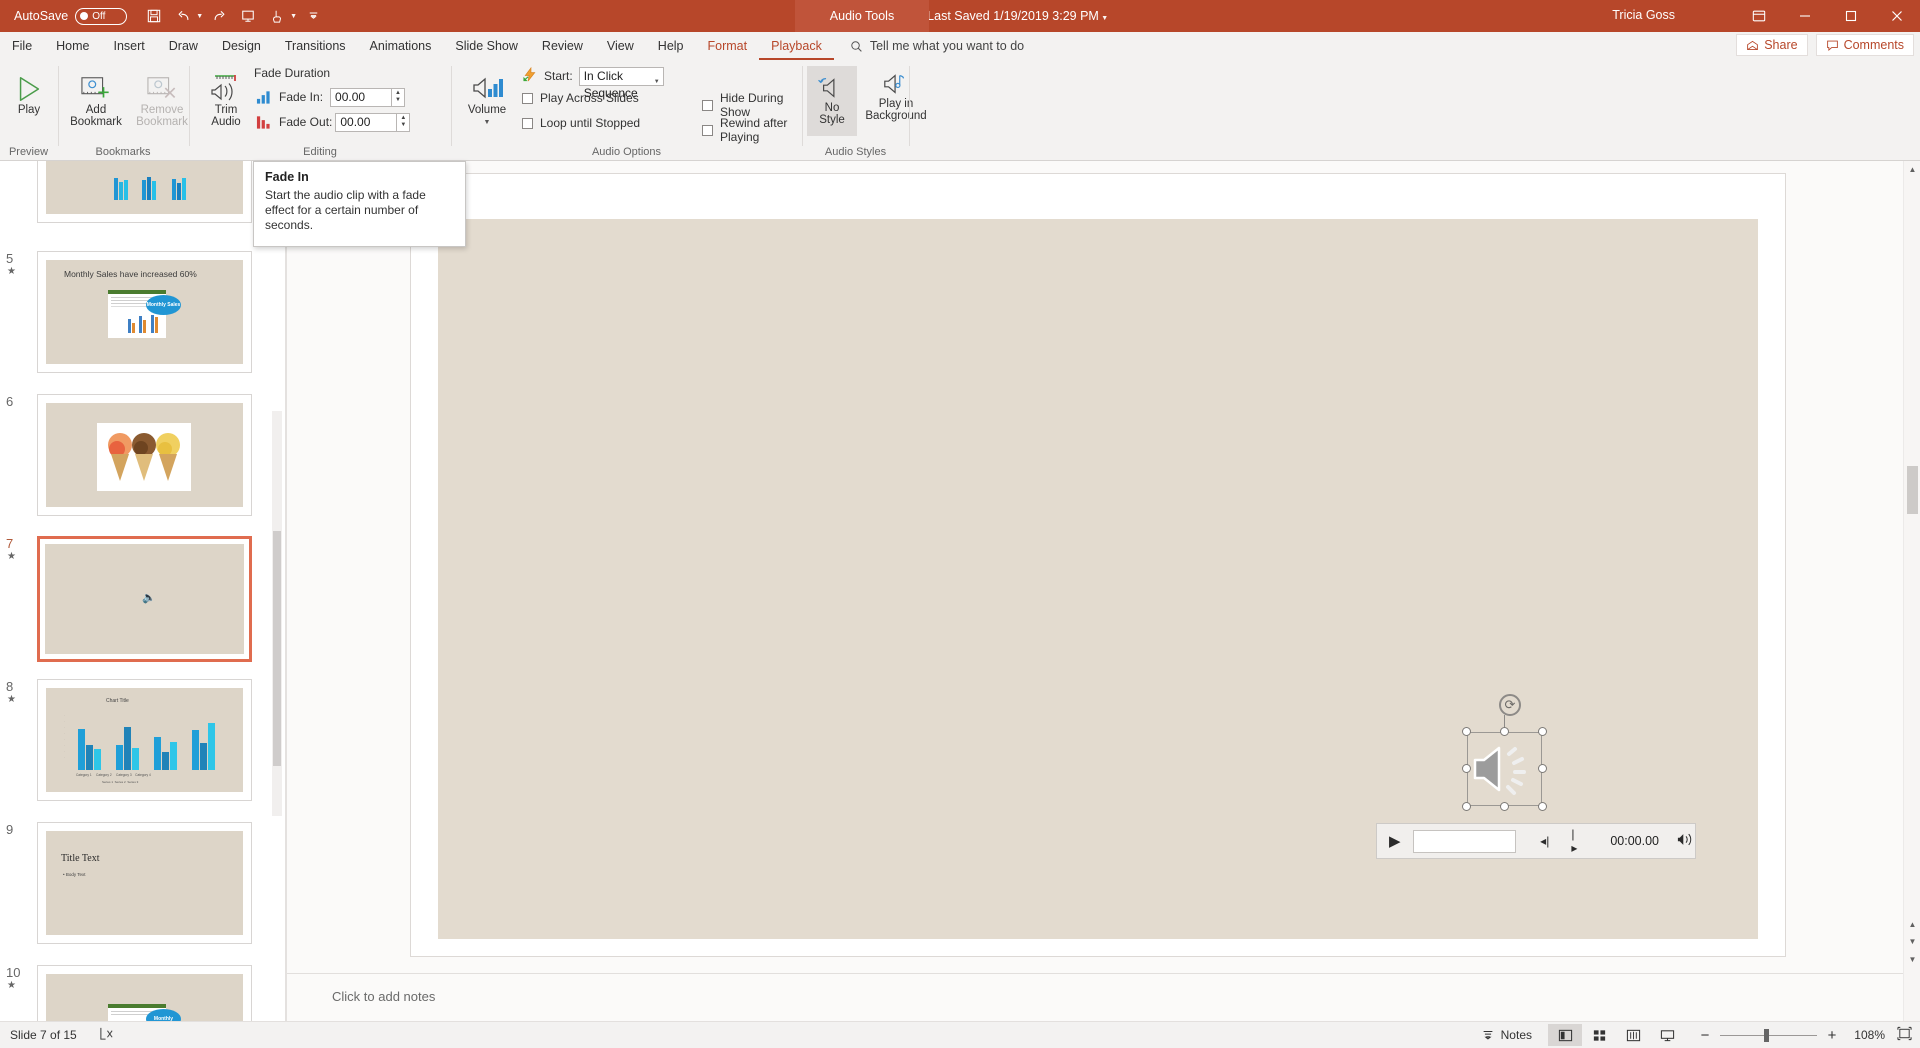  Describe the element at coordinates (487, 98) in the screenshot. I see `volume-button: Volume ▼` at that location.